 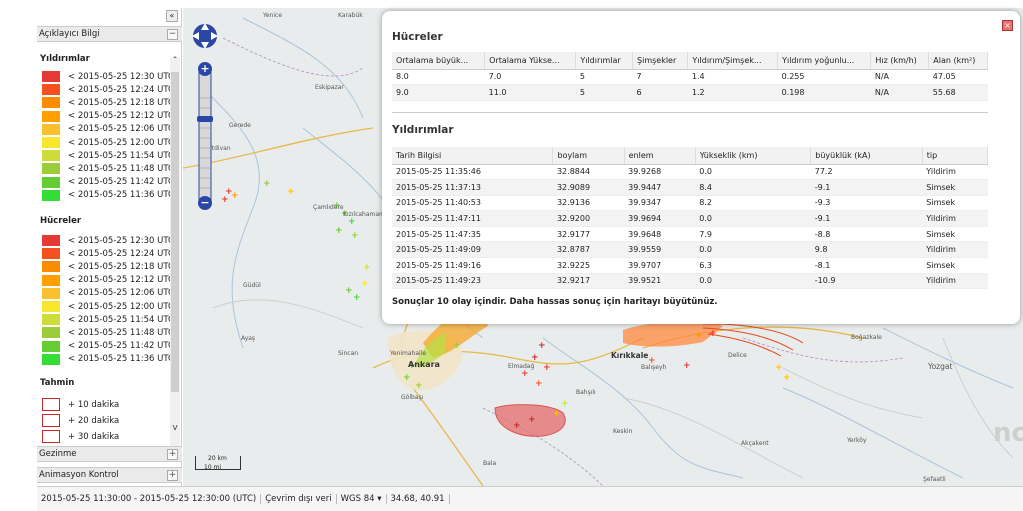 What do you see at coordinates (364, 214) in the screenshot?
I see `place-label: Kızılcahamam` at bounding box center [364, 214].